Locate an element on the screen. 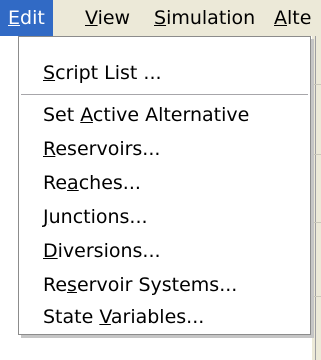  menu-simulation: Simulation is located at coordinates (204, 18).